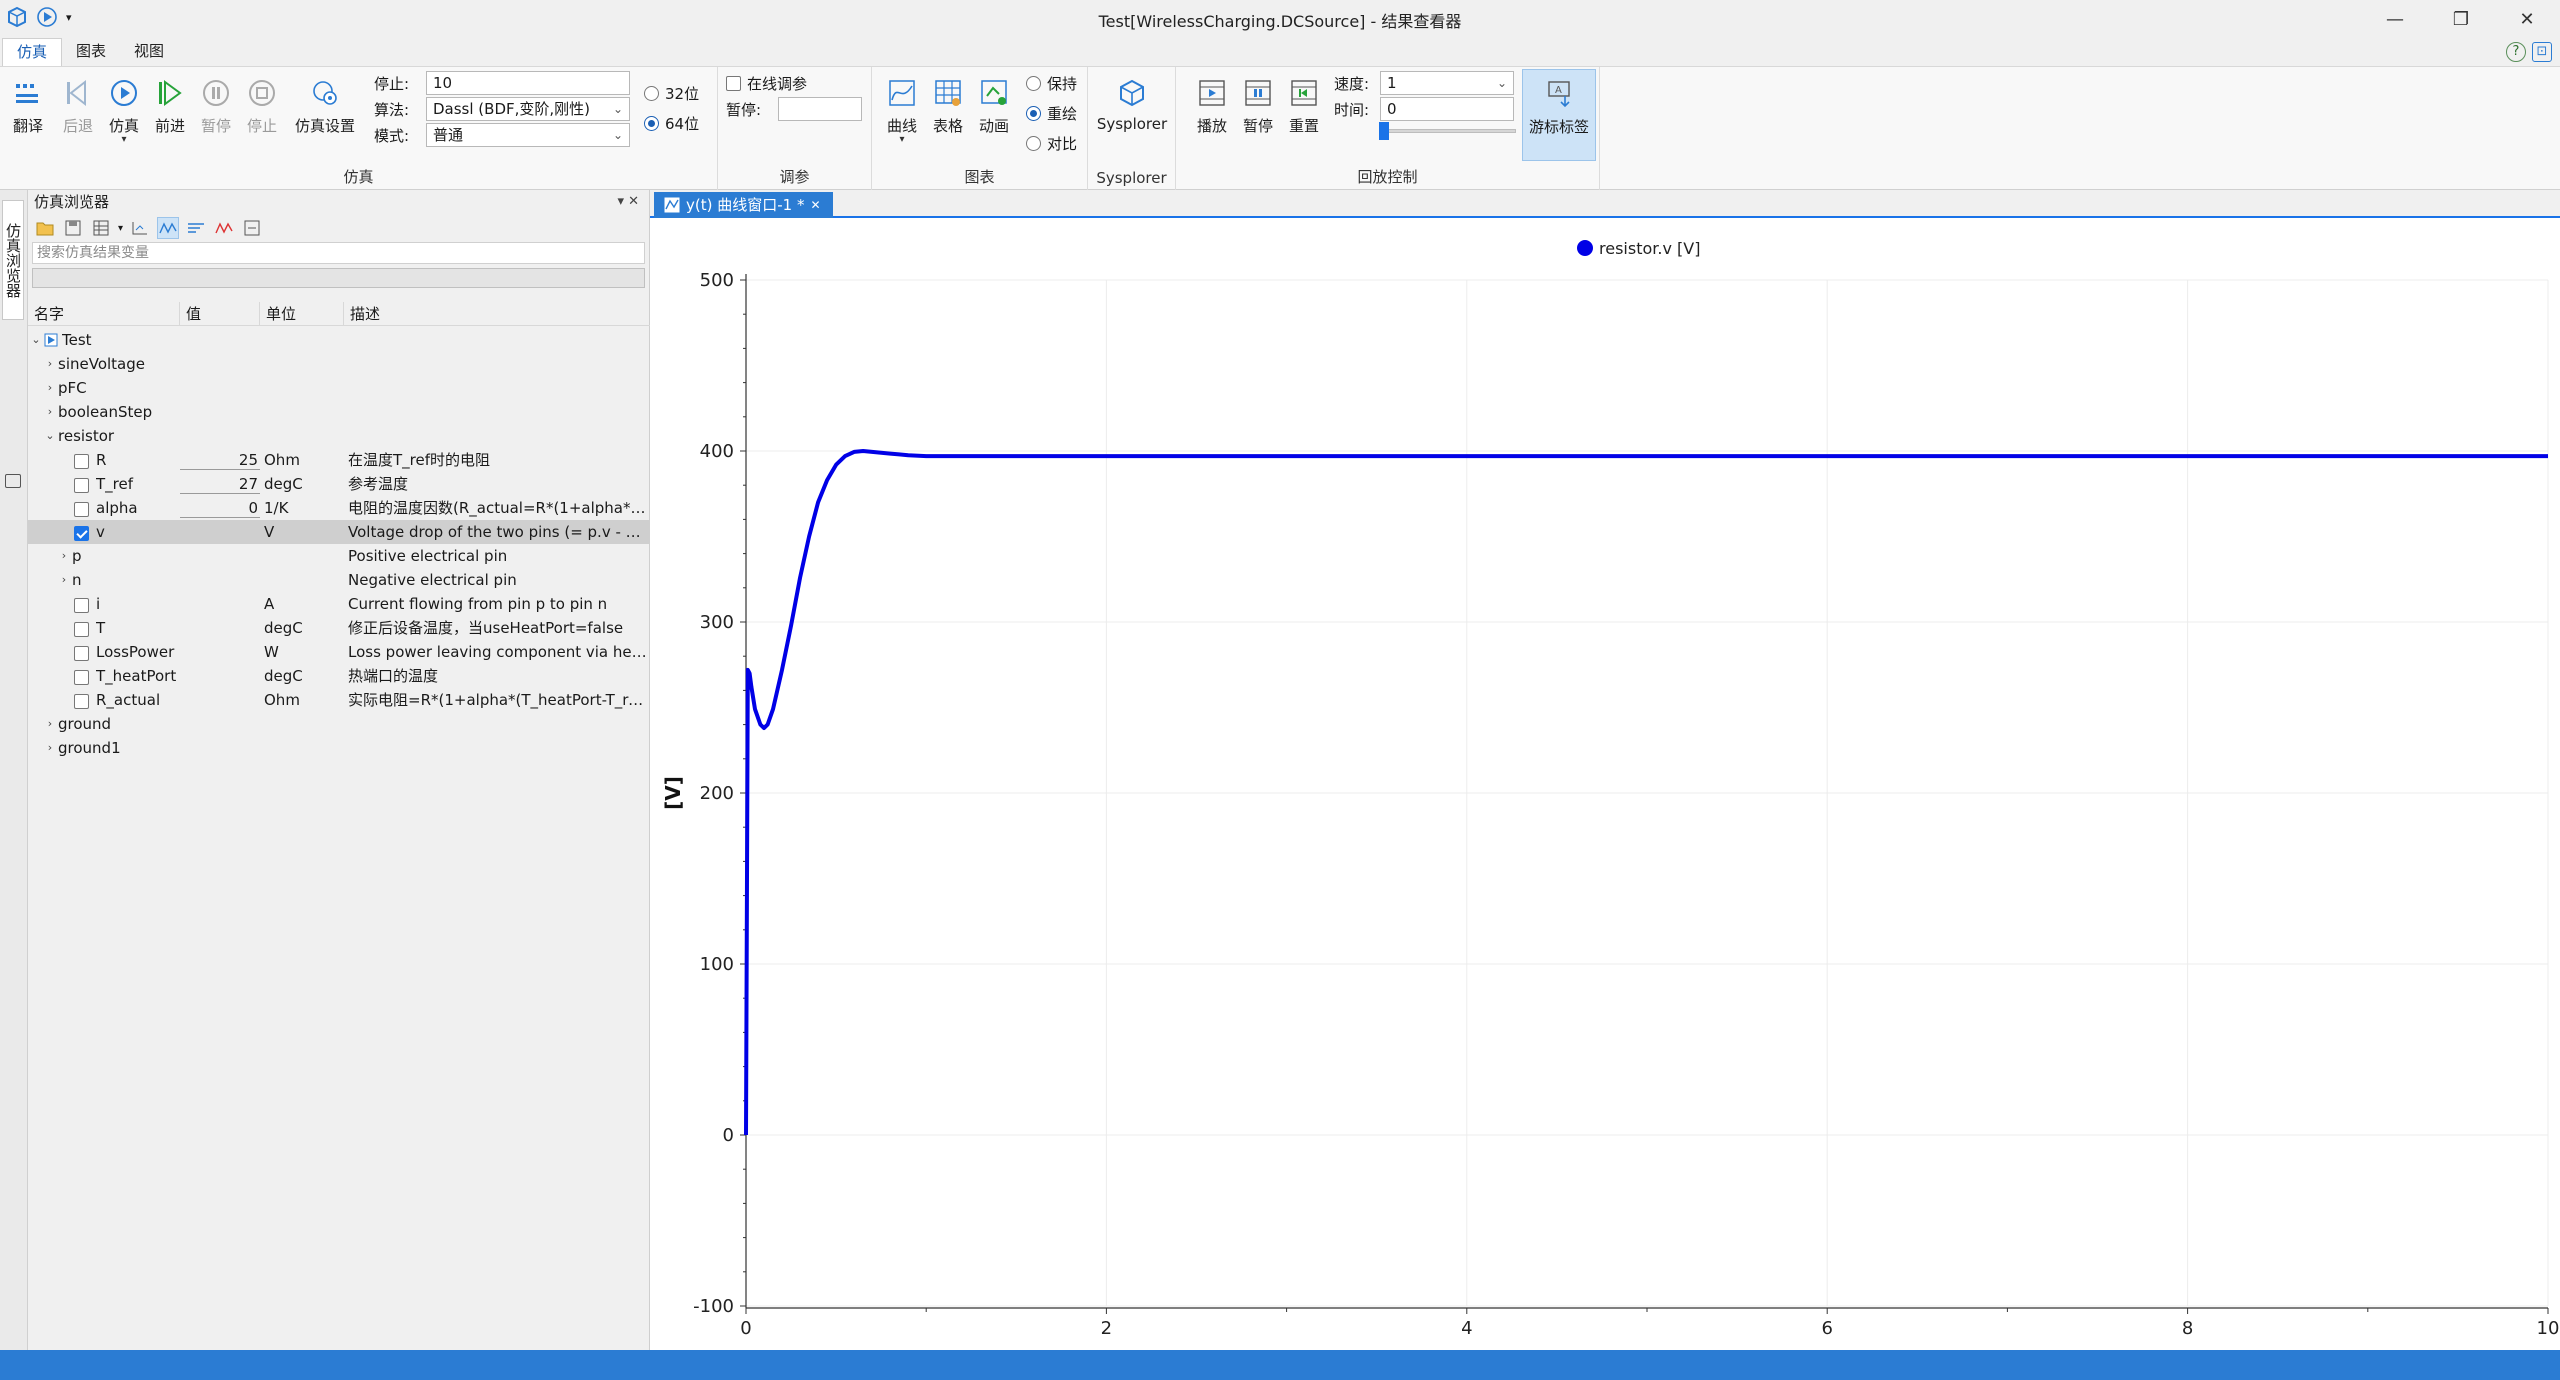  I want to click on show-curves-icon, so click(168, 228).